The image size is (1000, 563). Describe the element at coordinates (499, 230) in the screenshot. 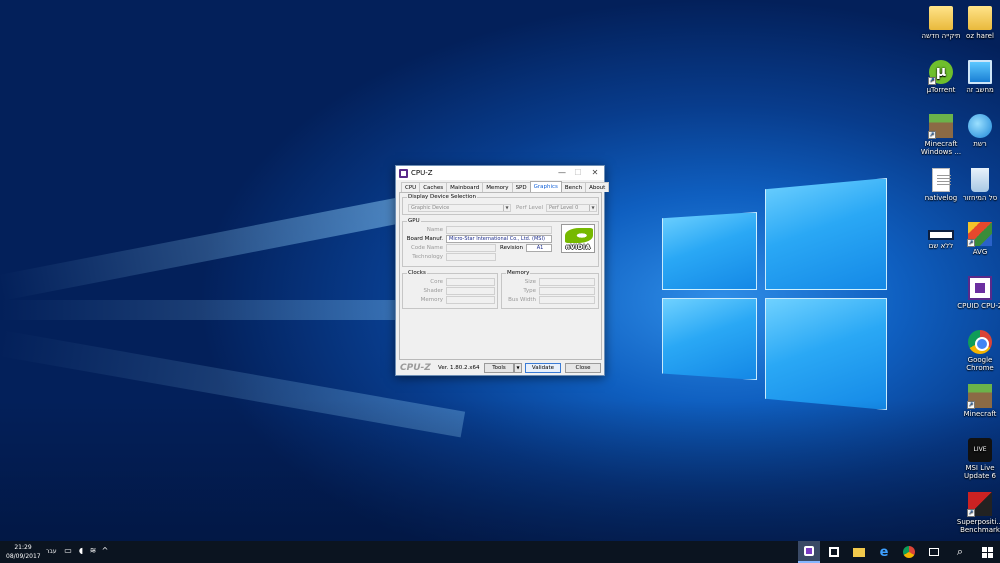

I see `gpu-name-field` at that location.